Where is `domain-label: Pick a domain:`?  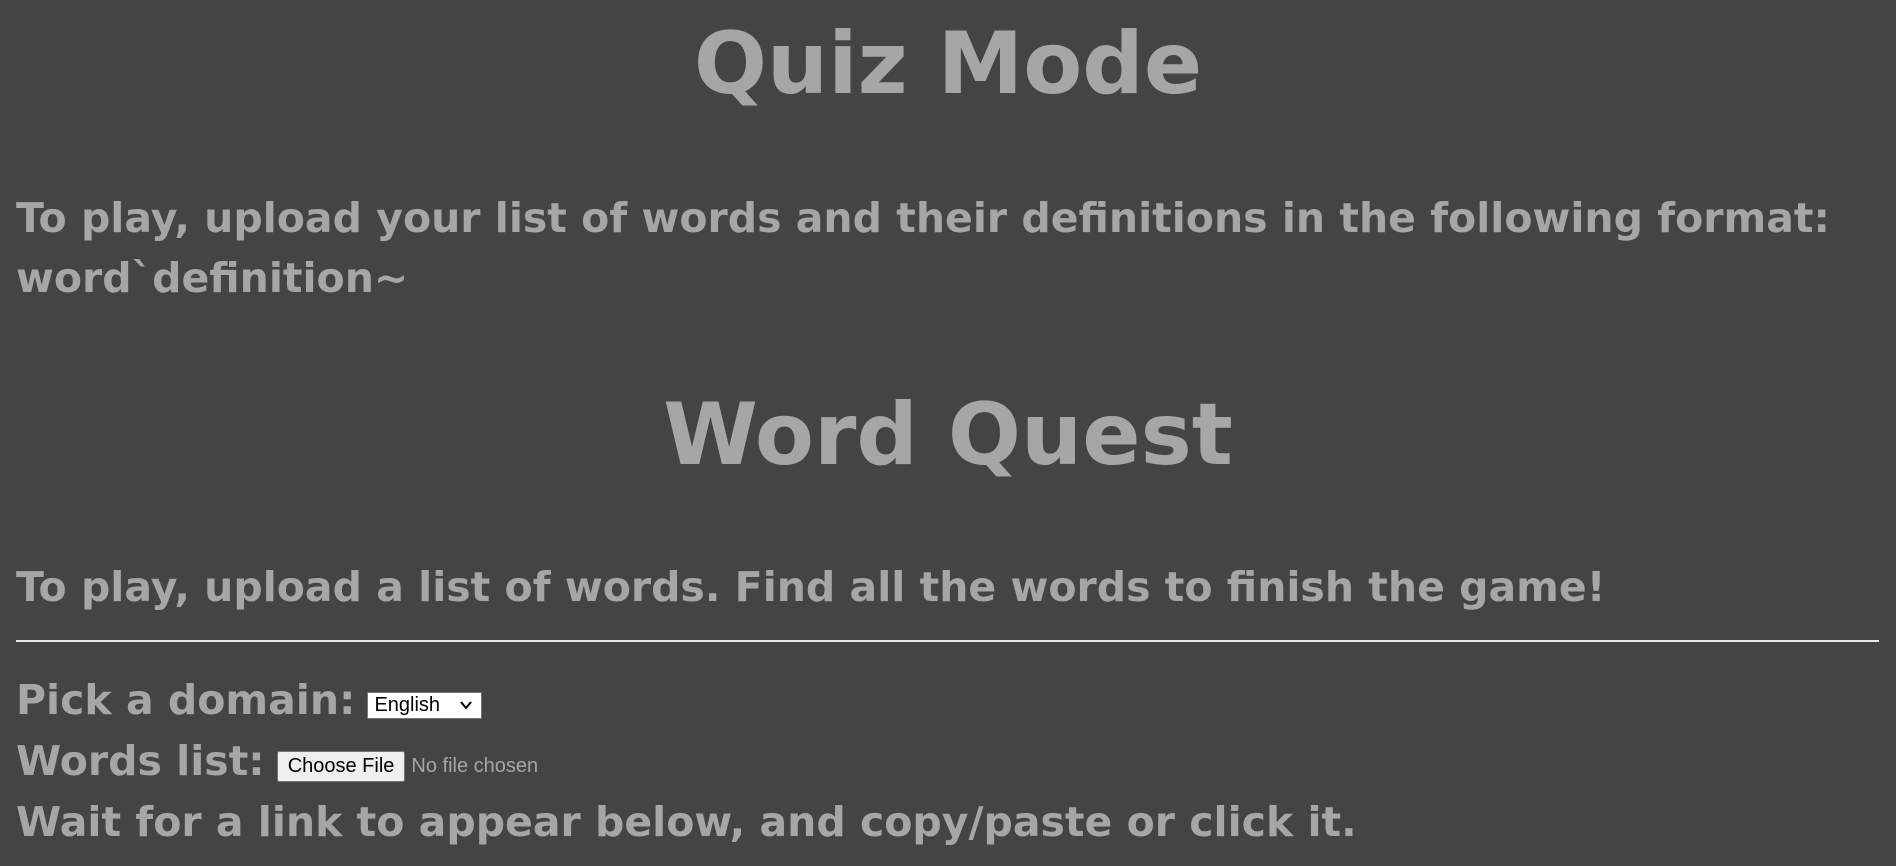
domain-label: Pick a domain: is located at coordinates (186, 700).